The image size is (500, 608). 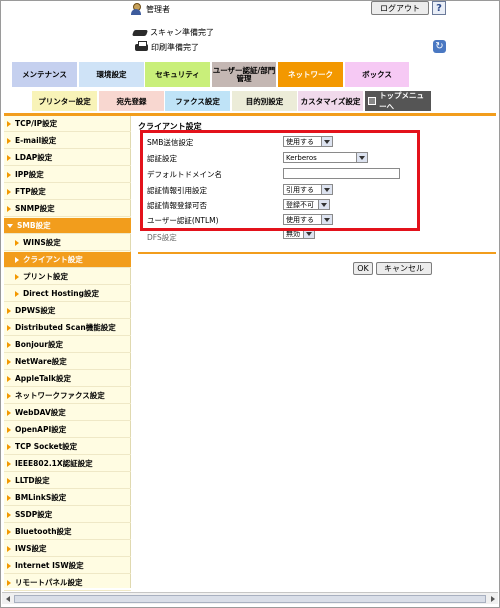 I want to click on sidebar-item-distributed-scan: Distributed Scan機能設定, so click(x=67, y=328).